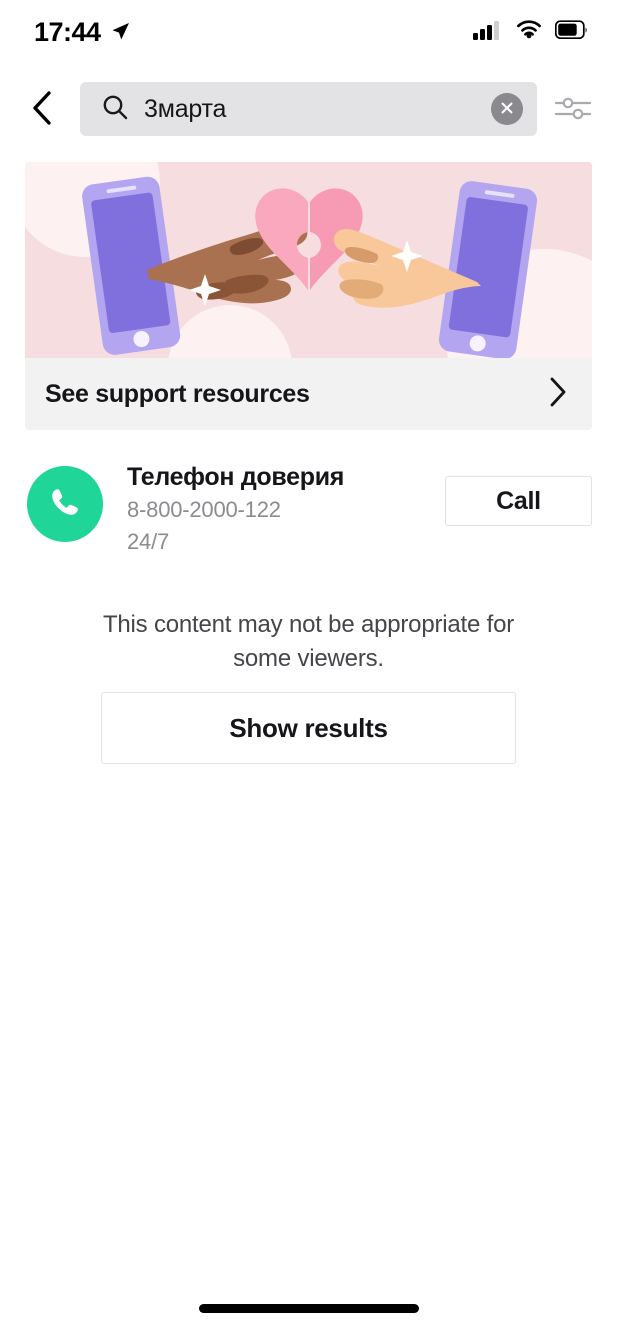 The image size is (617, 1335). What do you see at coordinates (148, 541) in the screenshot?
I see `hotline-hours: 24/7` at bounding box center [148, 541].